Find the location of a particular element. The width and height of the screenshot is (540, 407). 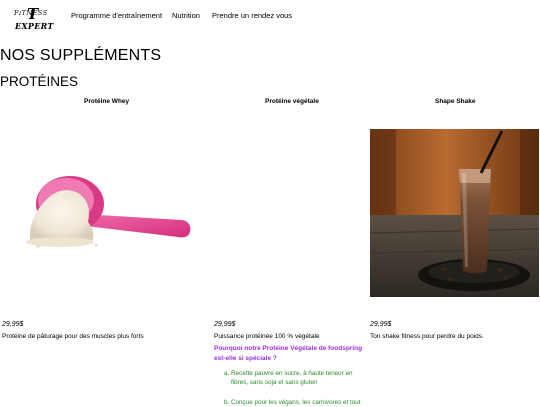

product-name-whey: Protéine Whey is located at coordinates (107, 101).